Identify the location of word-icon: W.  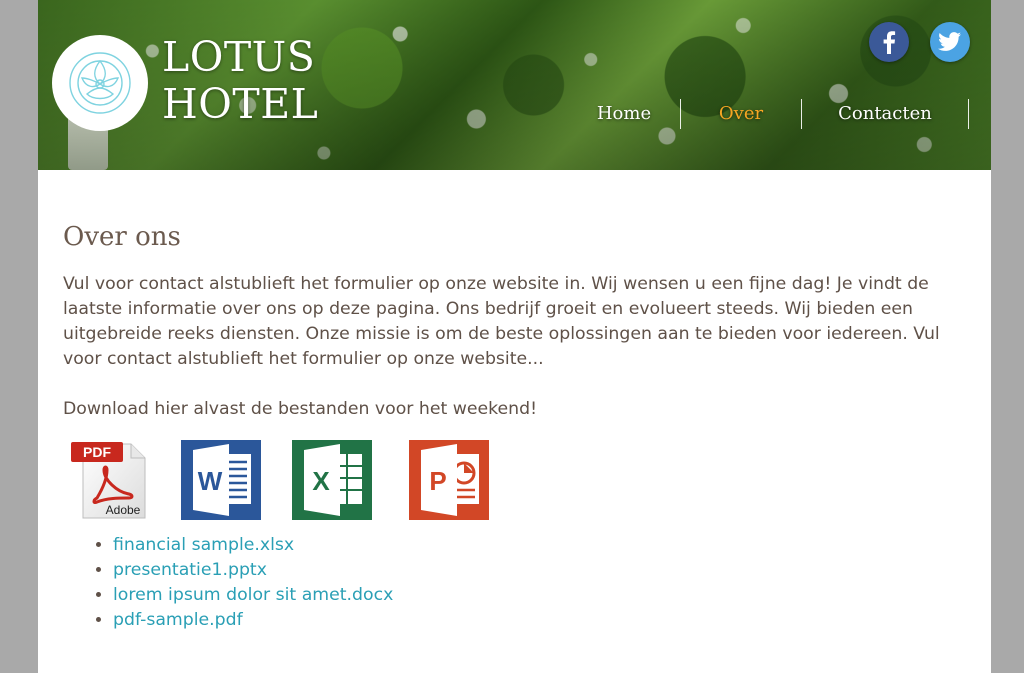
(221, 480).